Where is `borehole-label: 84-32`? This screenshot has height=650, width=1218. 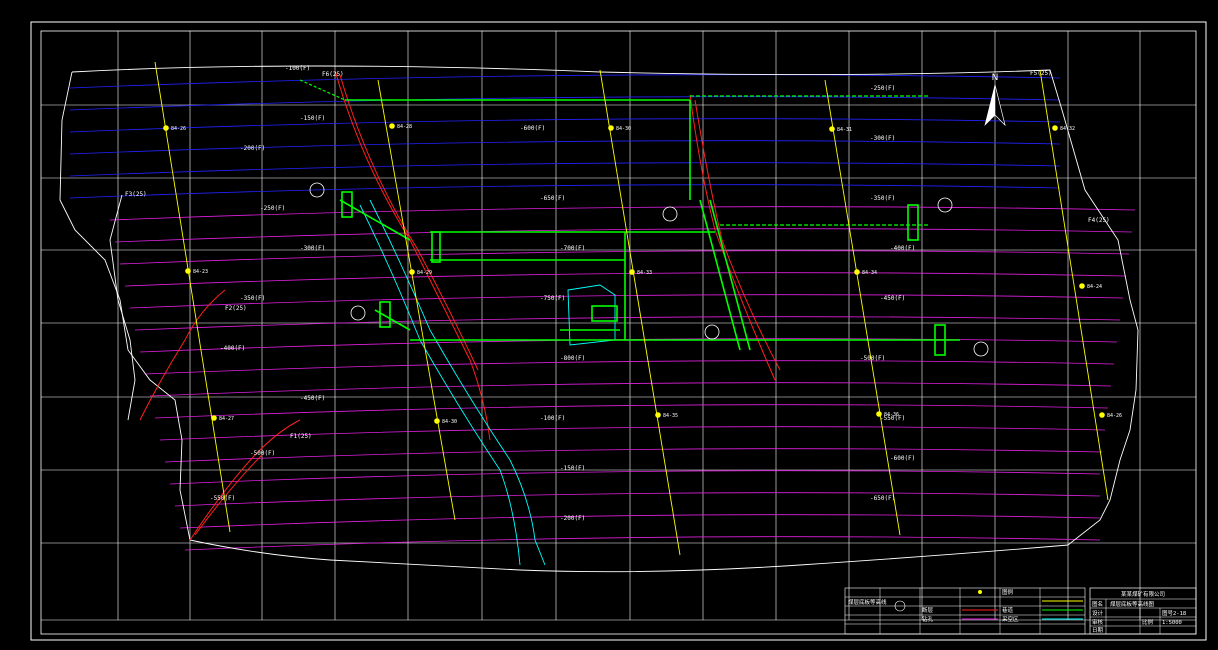 borehole-label: 84-32 is located at coordinates (1067, 129).